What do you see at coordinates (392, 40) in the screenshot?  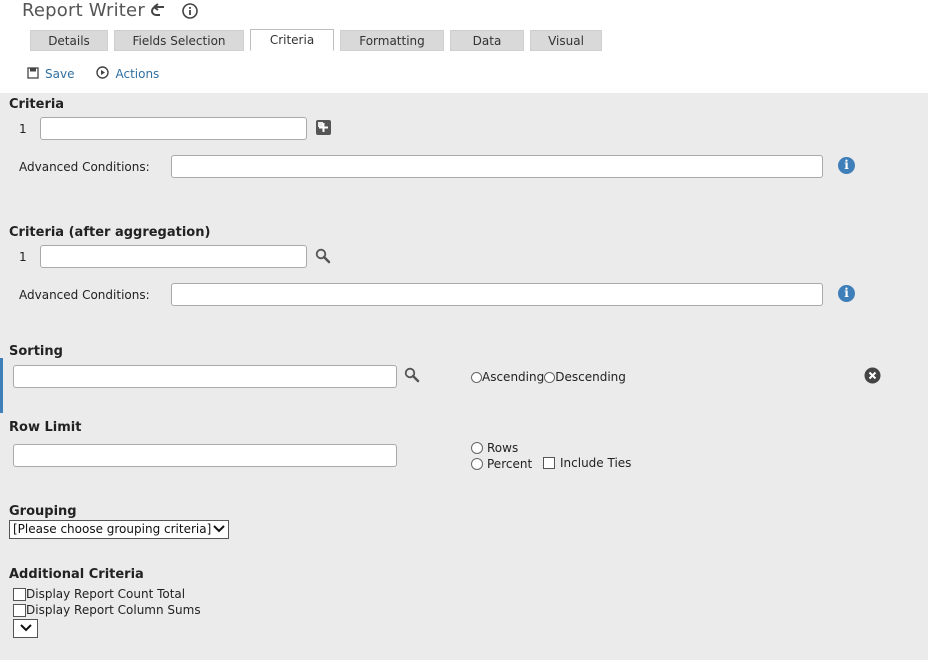 I see `tab-formatting: Formatting` at bounding box center [392, 40].